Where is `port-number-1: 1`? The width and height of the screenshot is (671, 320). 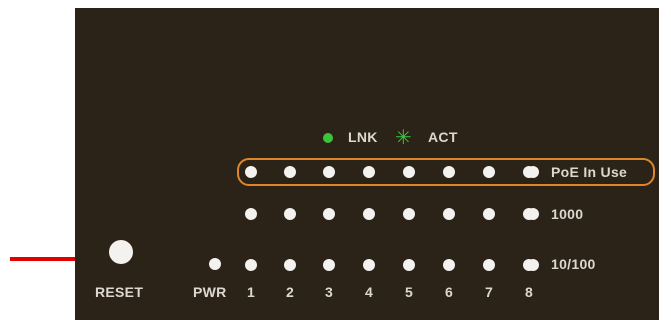
port-number-1: 1 is located at coordinates (251, 292).